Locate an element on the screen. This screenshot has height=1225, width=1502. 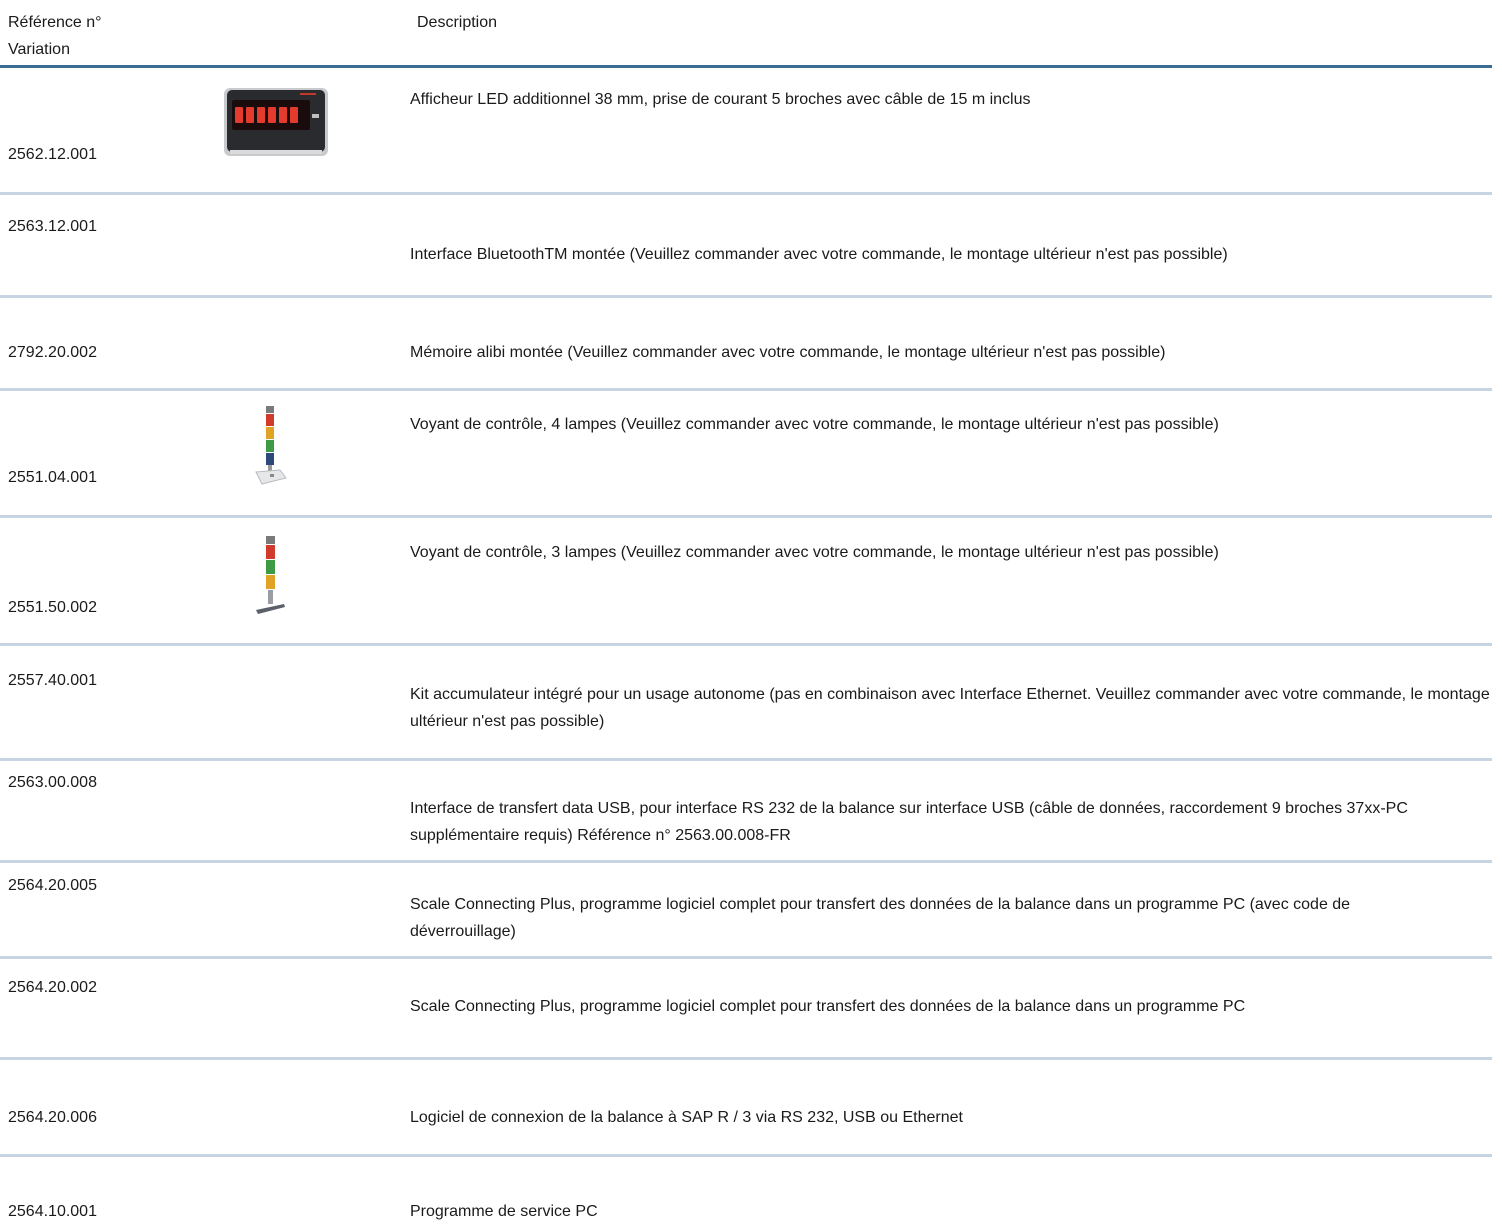
row-ref: 2563.12.001 is located at coordinates (52, 226).